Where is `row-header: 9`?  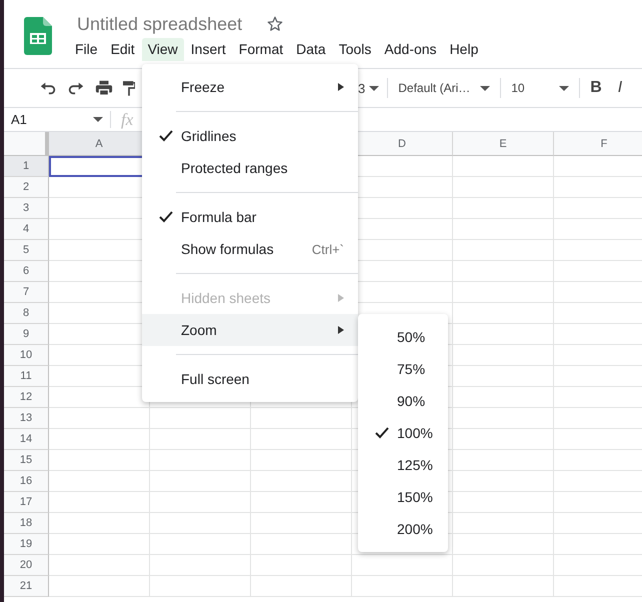
row-header: 9 is located at coordinates (26, 334).